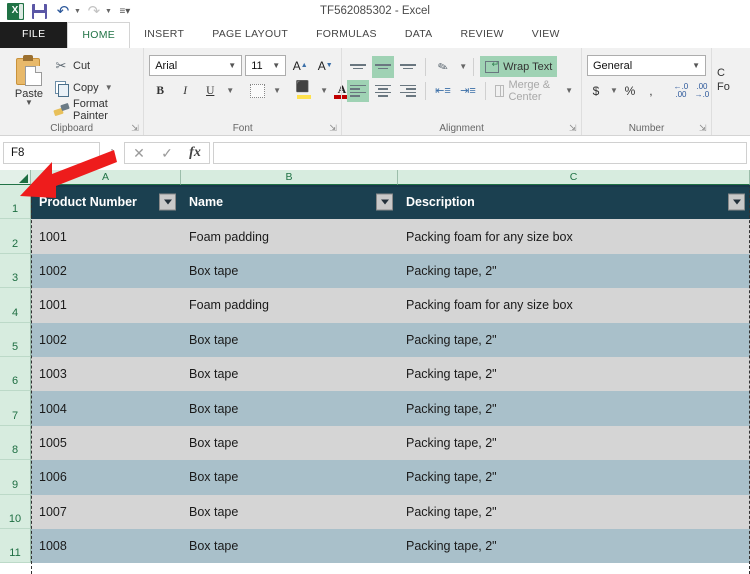  I want to click on underline-button: U, so click(210, 91).